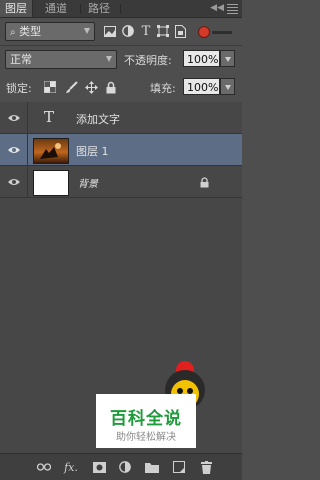 This screenshot has height=480, width=320. Describe the element at coordinates (91, 87) in the screenshot. I see `lock-position-icon` at that location.